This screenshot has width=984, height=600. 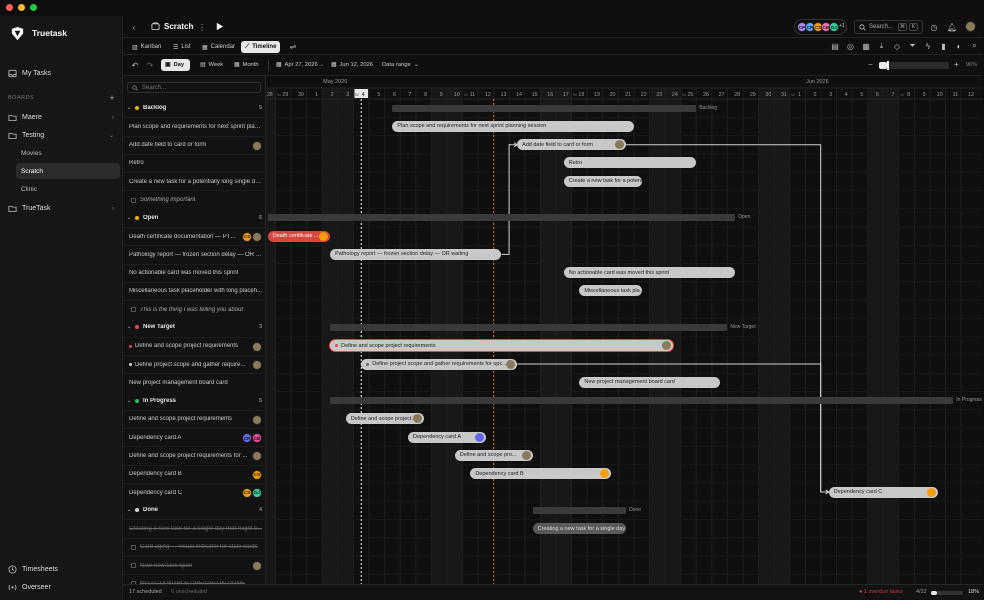 I want to click on zoom-day-button: ▣ Day, so click(x=175, y=65).